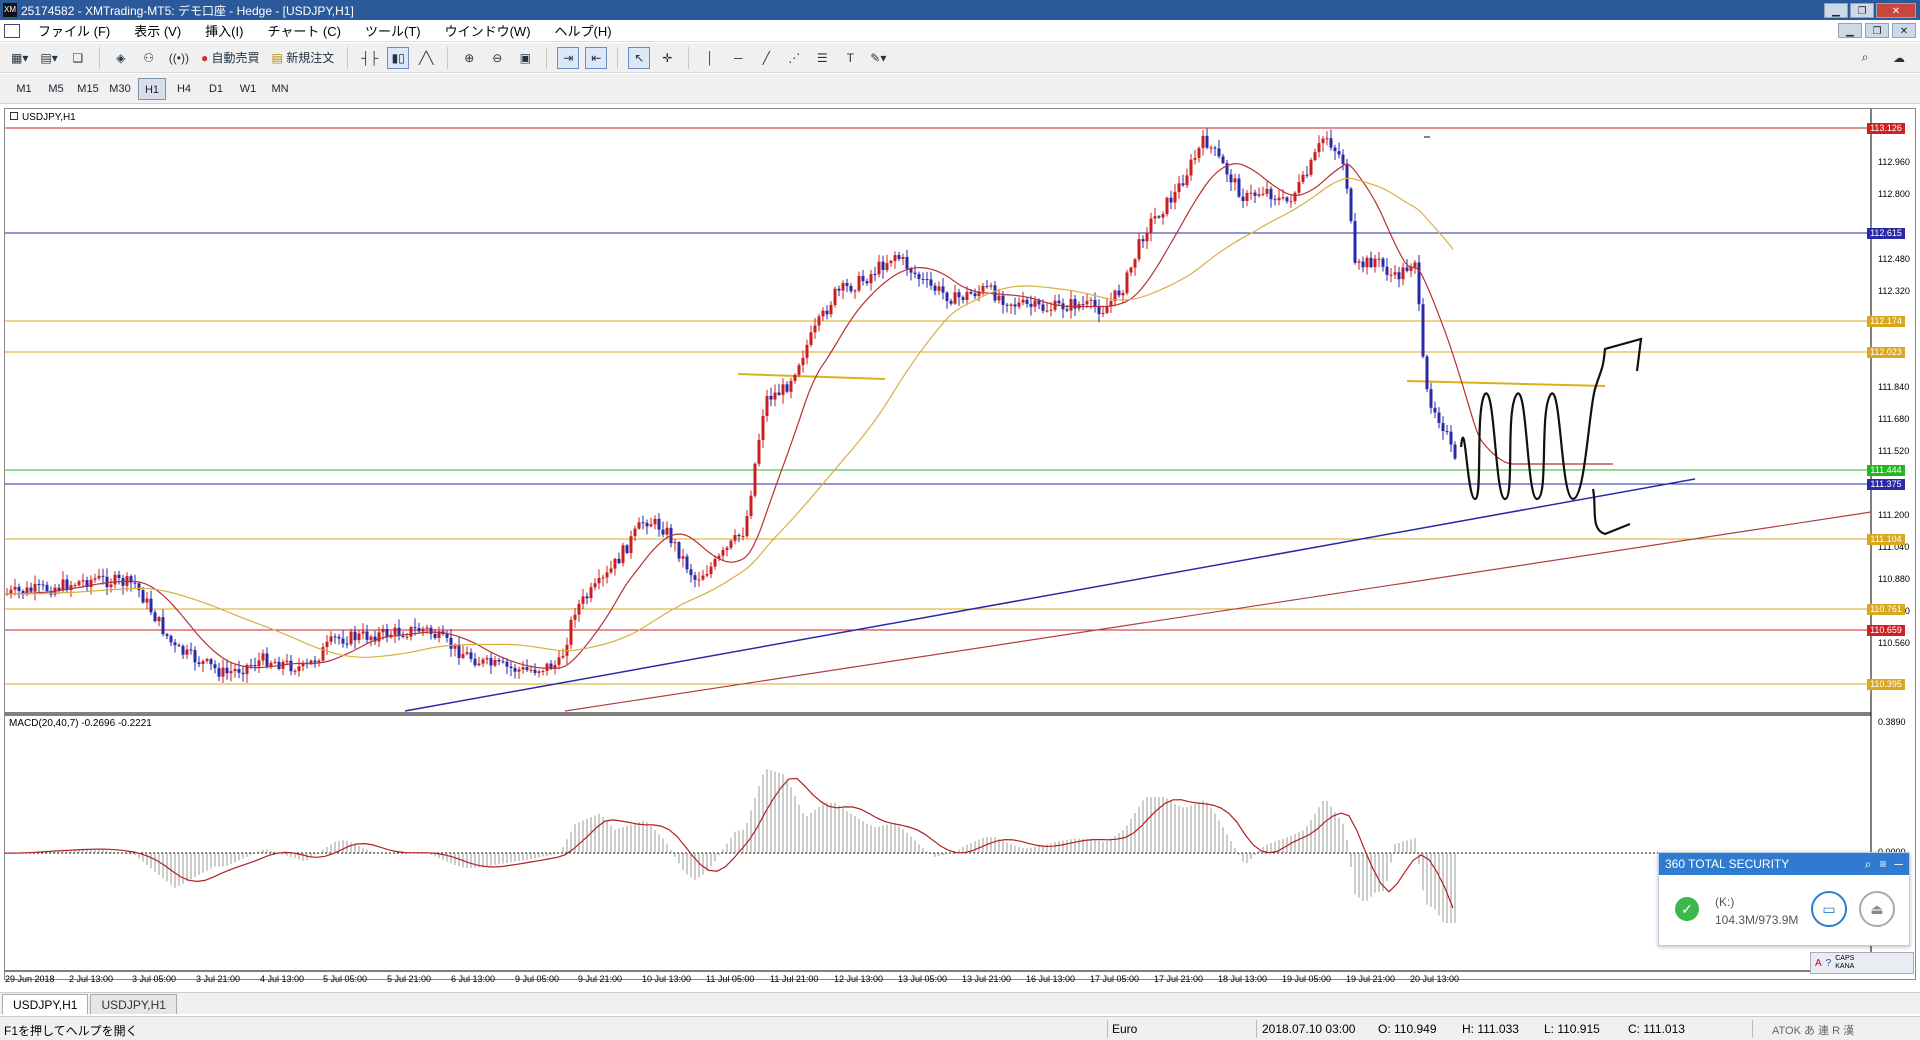 The width and height of the screenshot is (1920, 1040). Describe the element at coordinates (497, 58) in the screenshot. I see `zoom-out-icon: ⊖` at that location.